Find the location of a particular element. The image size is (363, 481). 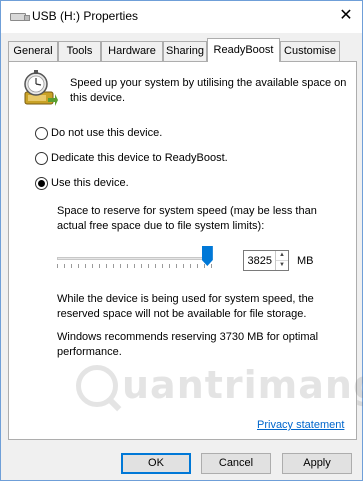

option-do-not-use: Do not use this device. is located at coordinates (98, 133).